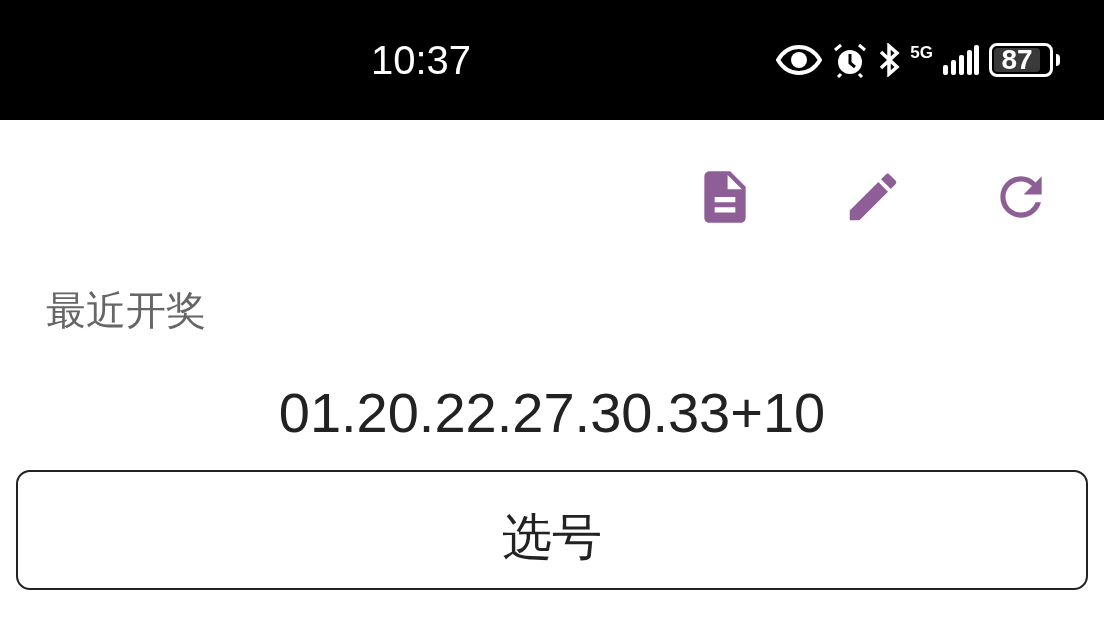 Image resolution: width=1104 pixels, height=621 pixels. Describe the element at coordinates (1017, 60) in the screenshot. I see `battery-level: 87` at that location.